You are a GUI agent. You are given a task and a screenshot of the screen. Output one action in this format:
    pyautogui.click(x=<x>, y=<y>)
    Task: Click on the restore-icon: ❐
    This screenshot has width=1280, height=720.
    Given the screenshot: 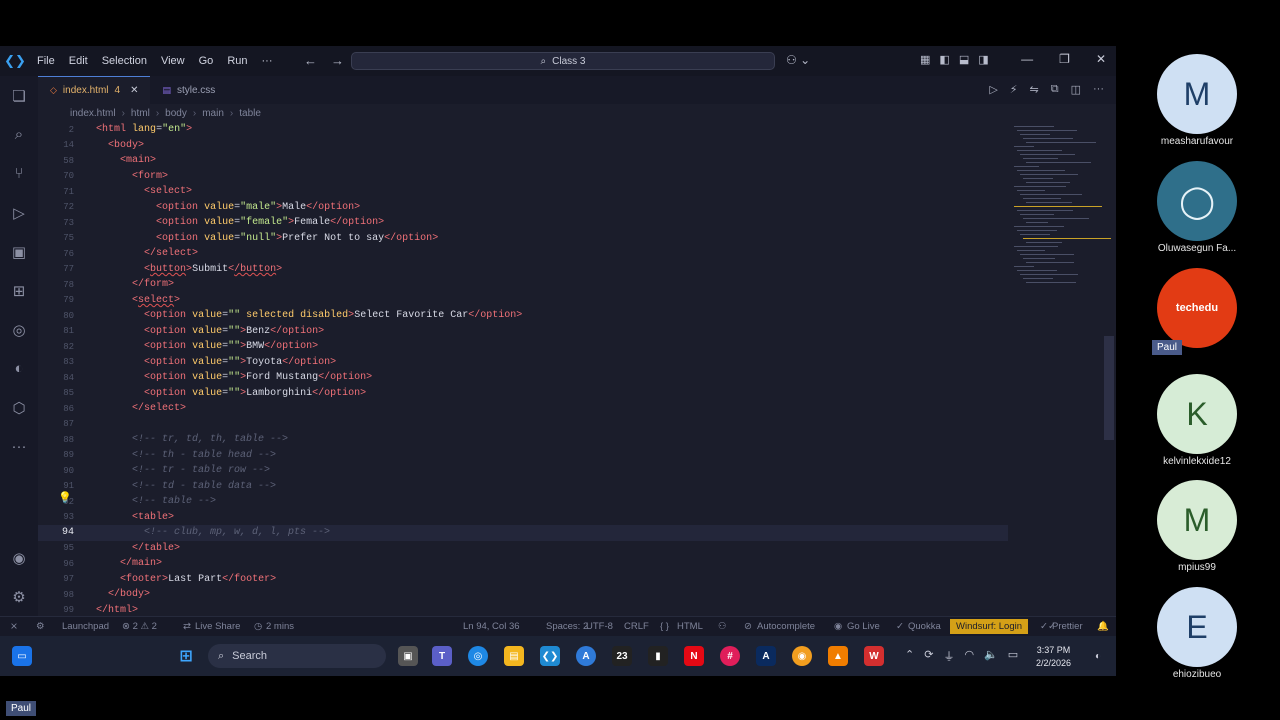 What is the action you would take?
    pyautogui.click(x=1064, y=59)
    